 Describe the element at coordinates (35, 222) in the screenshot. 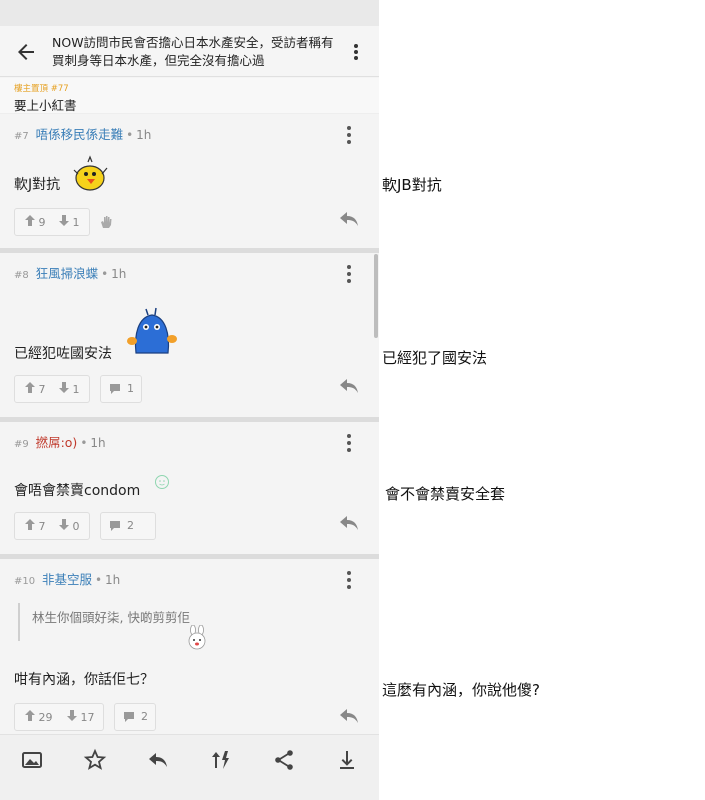

I see `upvote-button: 9` at that location.